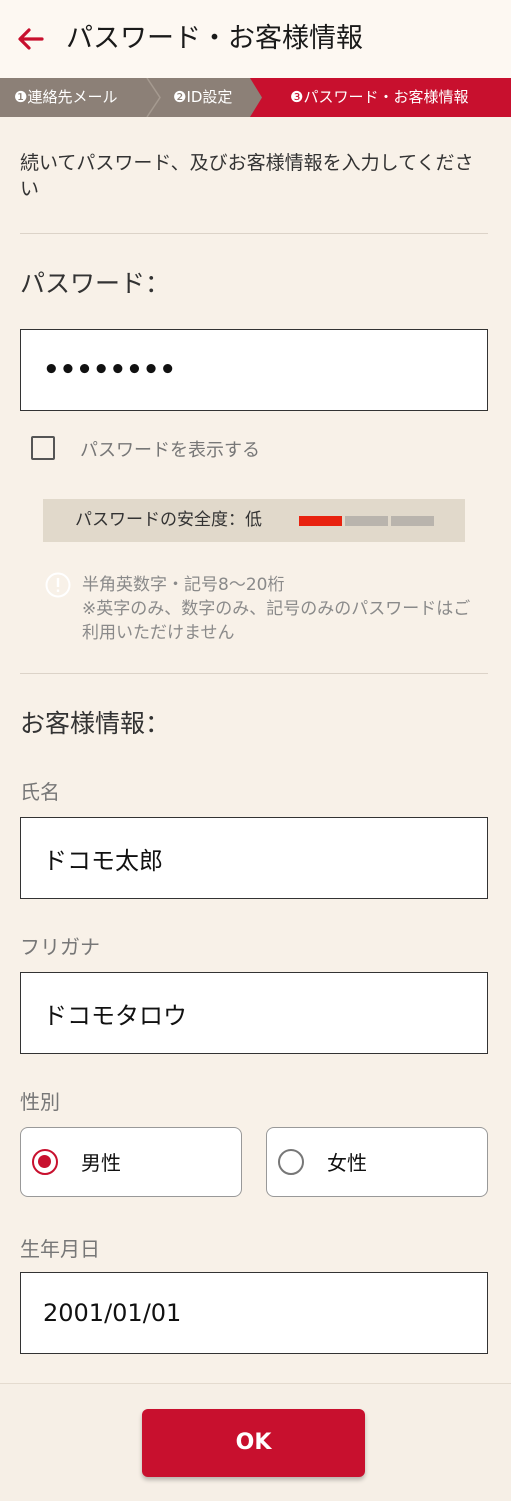  I want to click on customer-section-title: お客様情報：, so click(95, 723).